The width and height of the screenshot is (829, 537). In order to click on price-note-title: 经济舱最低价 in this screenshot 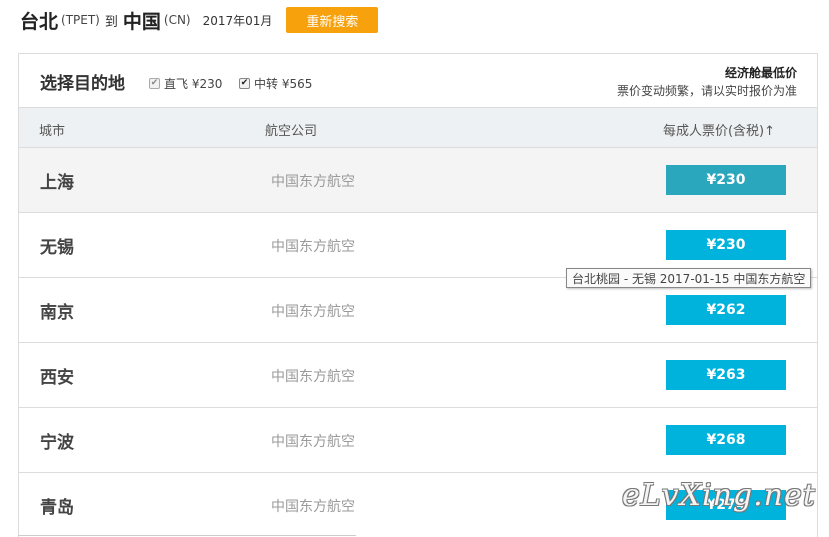, I will do `click(760, 73)`.